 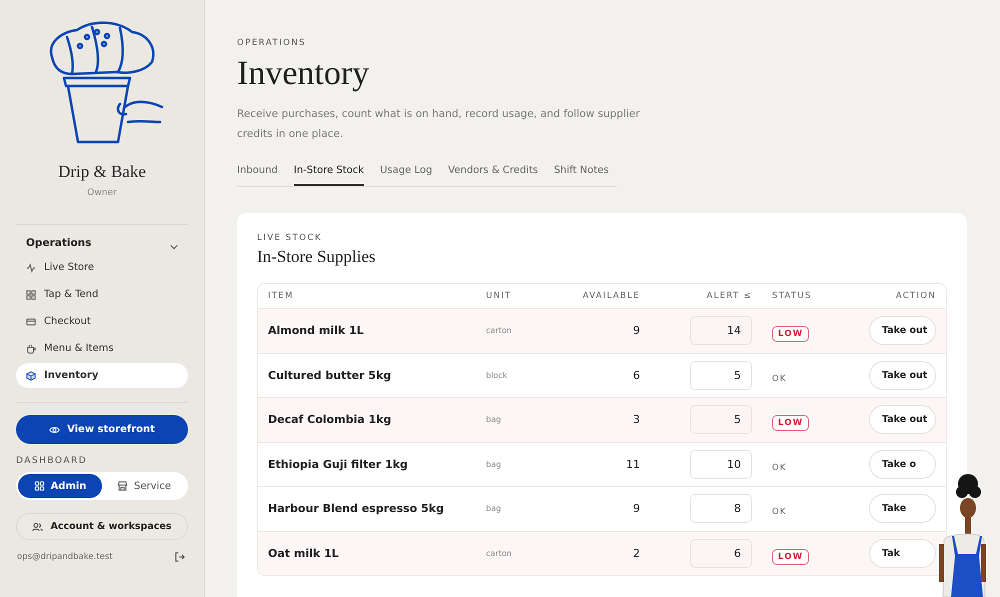 What do you see at coordinates (31, 267) in the screenshot?
I see `pulse-icon` at bounding box center [31, 267].